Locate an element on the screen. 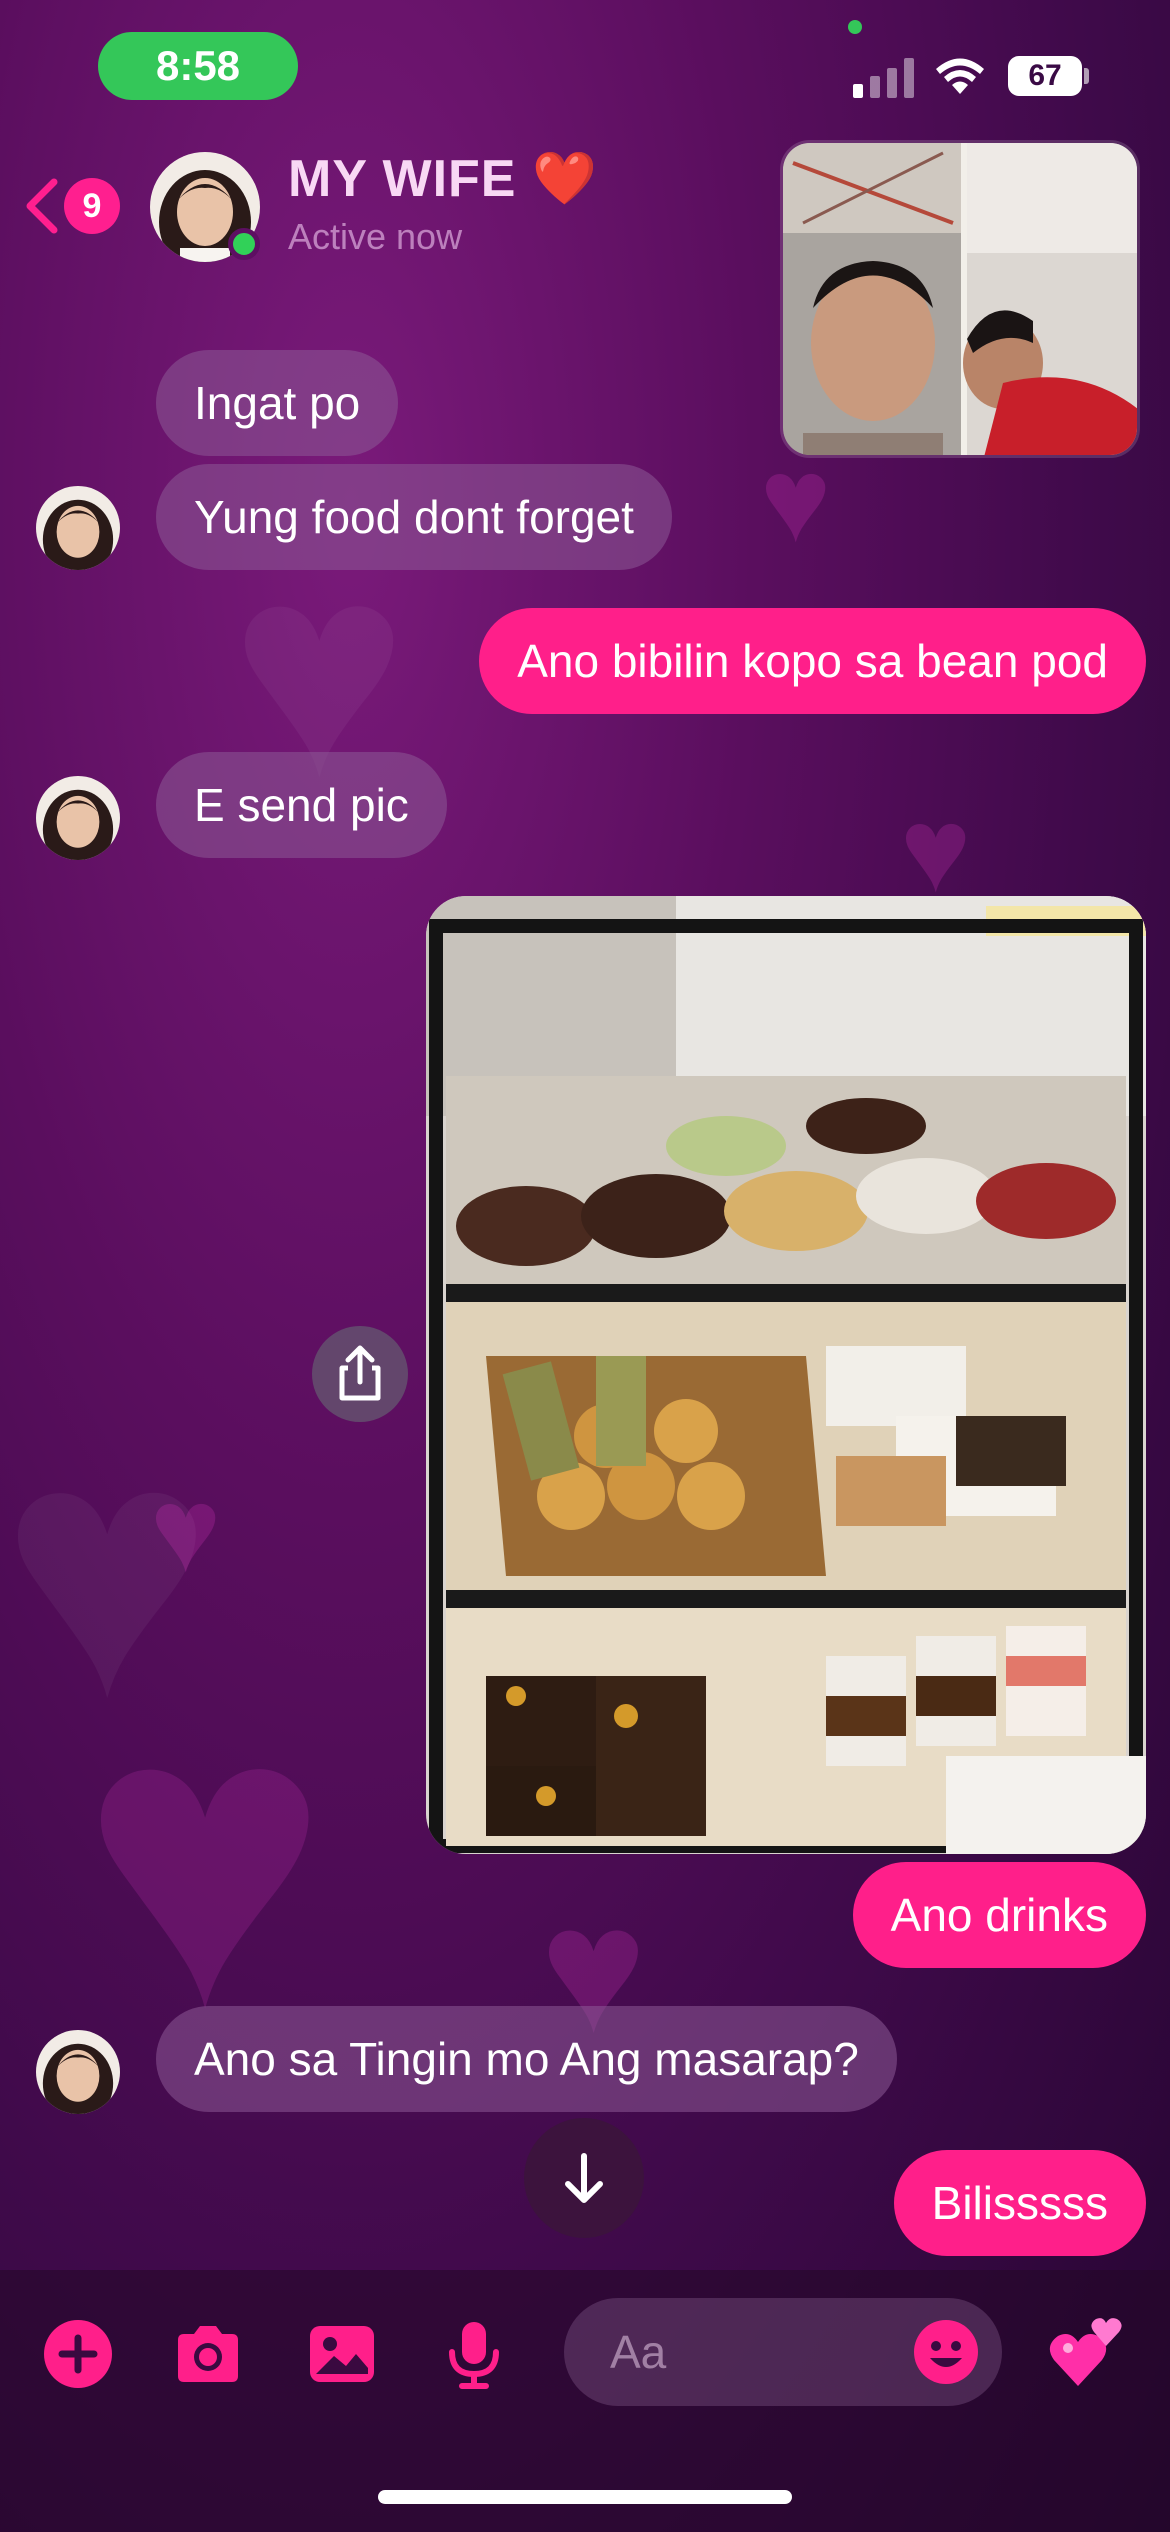  home-indicator is located at coordinates (585, 2497).